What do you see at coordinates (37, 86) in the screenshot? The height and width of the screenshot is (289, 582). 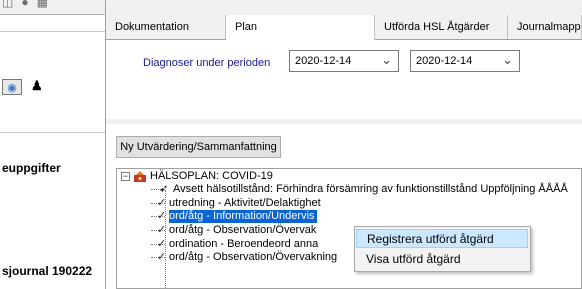 I see `person-icon: ♟` at bounding box center [37, 86].